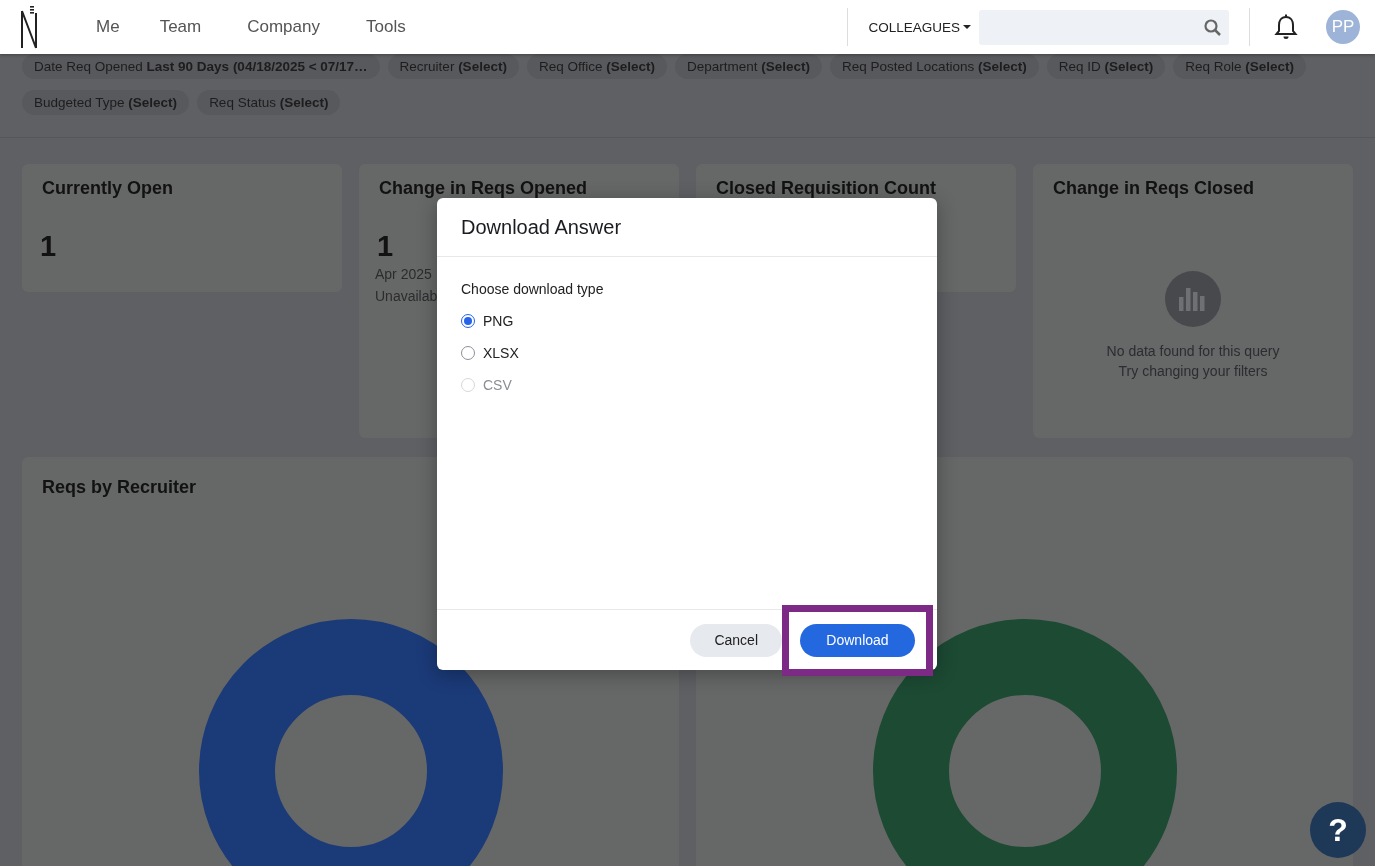  Describe the element at coordinates (1286, 27) in the screenshot. I see `bell-icon` at that location.